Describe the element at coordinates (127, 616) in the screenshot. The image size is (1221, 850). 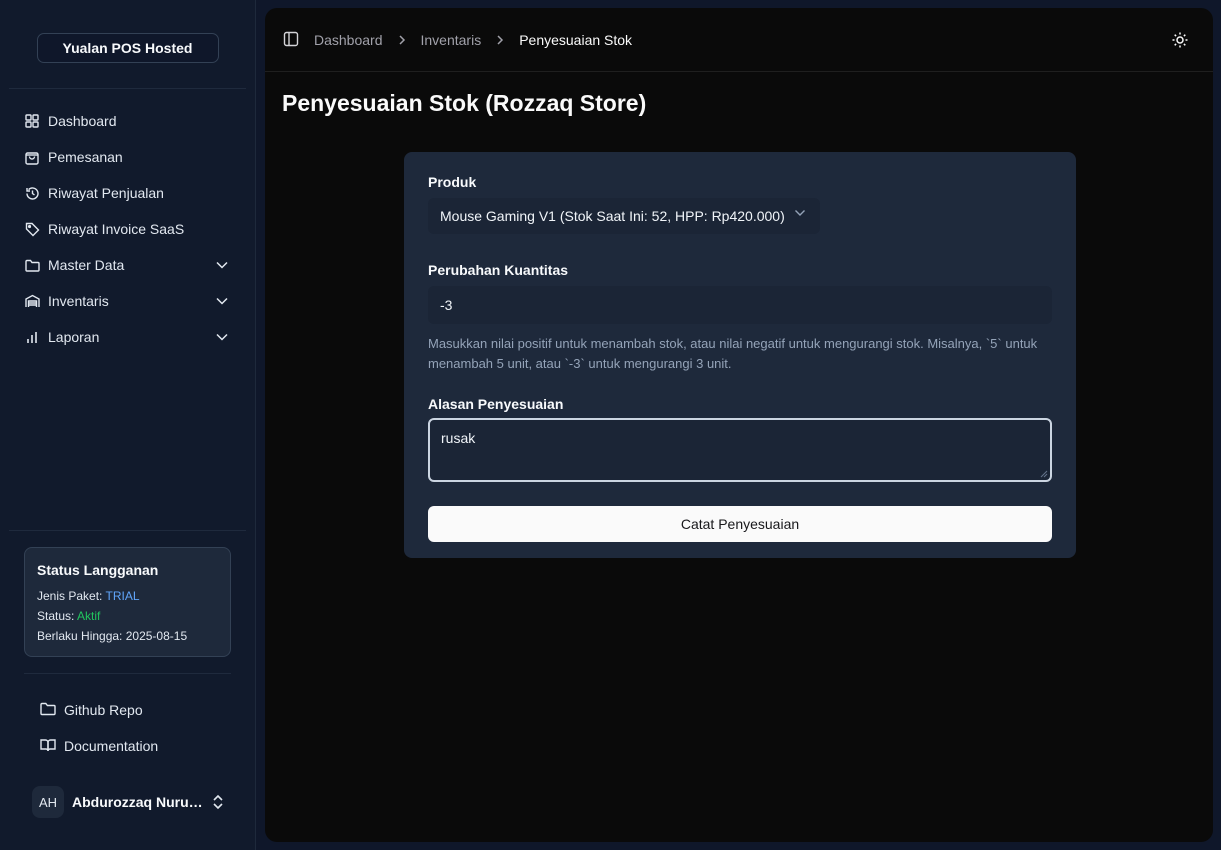
I see `status-line: Status: Aktif` at that location.